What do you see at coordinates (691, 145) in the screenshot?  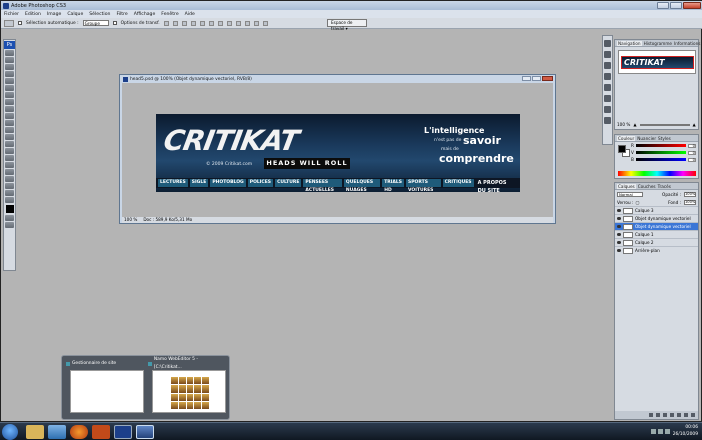 I see `red-value: 0` at bounding box center [691, 145].